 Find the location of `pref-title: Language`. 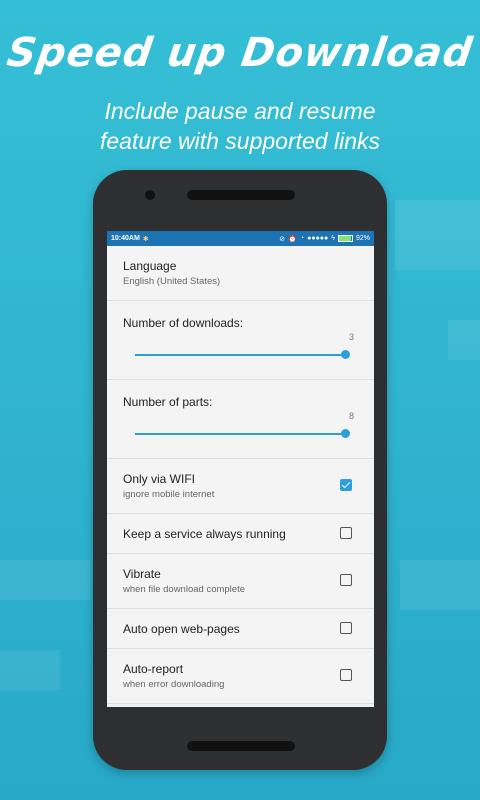

pref-title: Language is located at coordinates (150, 266).